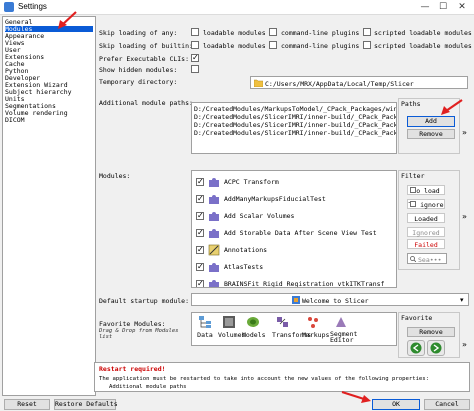 The width and height of the screenshot is (474, 411). I want to click on restart-title: Restart required!, so click(132, 369).